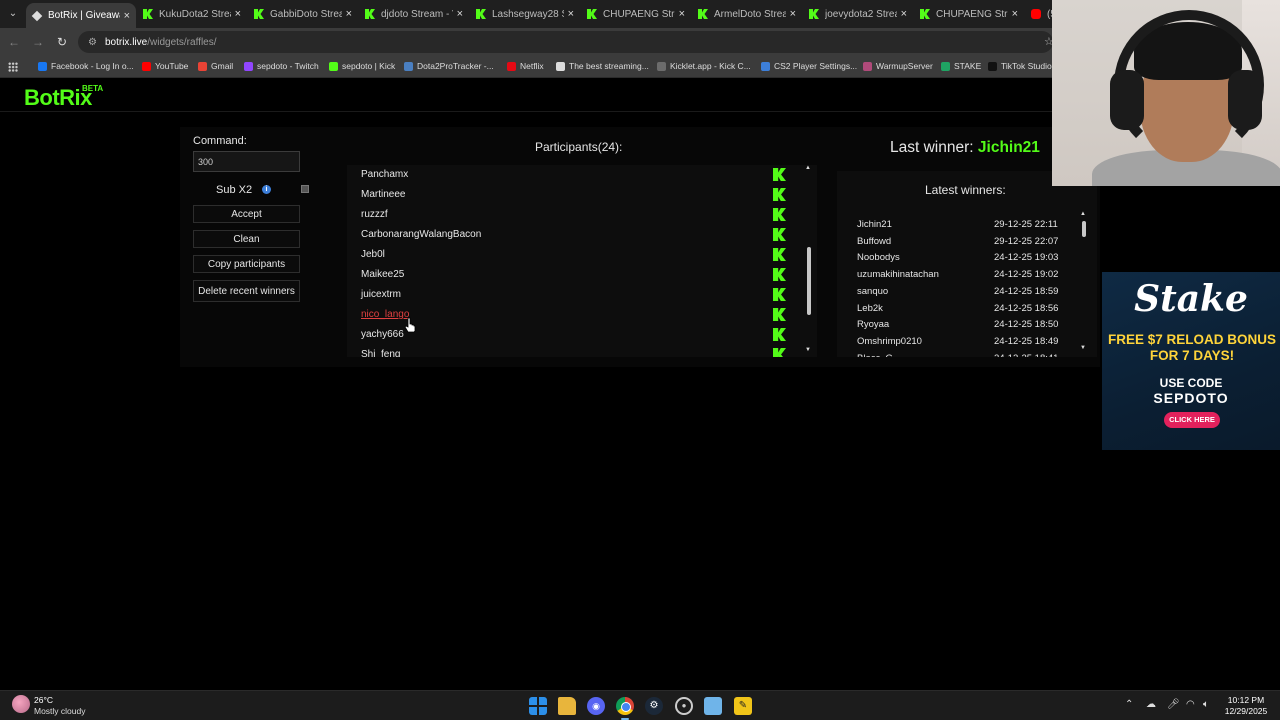 The image size is (1280, 720). What do you see at coordinates (858, 14) in the screenshot?
I see `browser-tab: joevydota2 Strea ×` at bounding box center [858, 14].